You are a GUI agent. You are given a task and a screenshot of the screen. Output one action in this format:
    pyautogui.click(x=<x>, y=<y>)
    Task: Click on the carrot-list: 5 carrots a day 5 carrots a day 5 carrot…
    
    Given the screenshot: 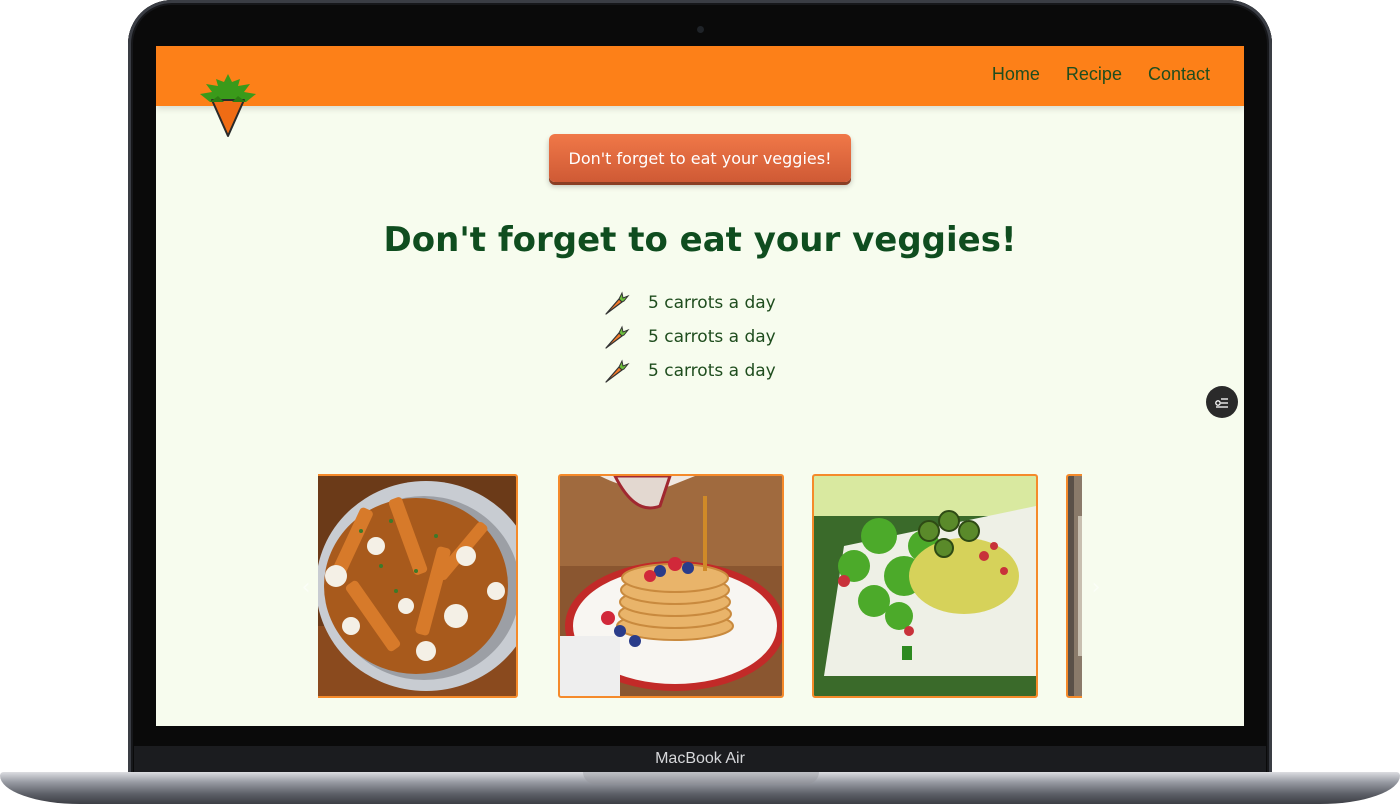 What is the action you would take?
    pyautogui.click(x=689, y=337)
    